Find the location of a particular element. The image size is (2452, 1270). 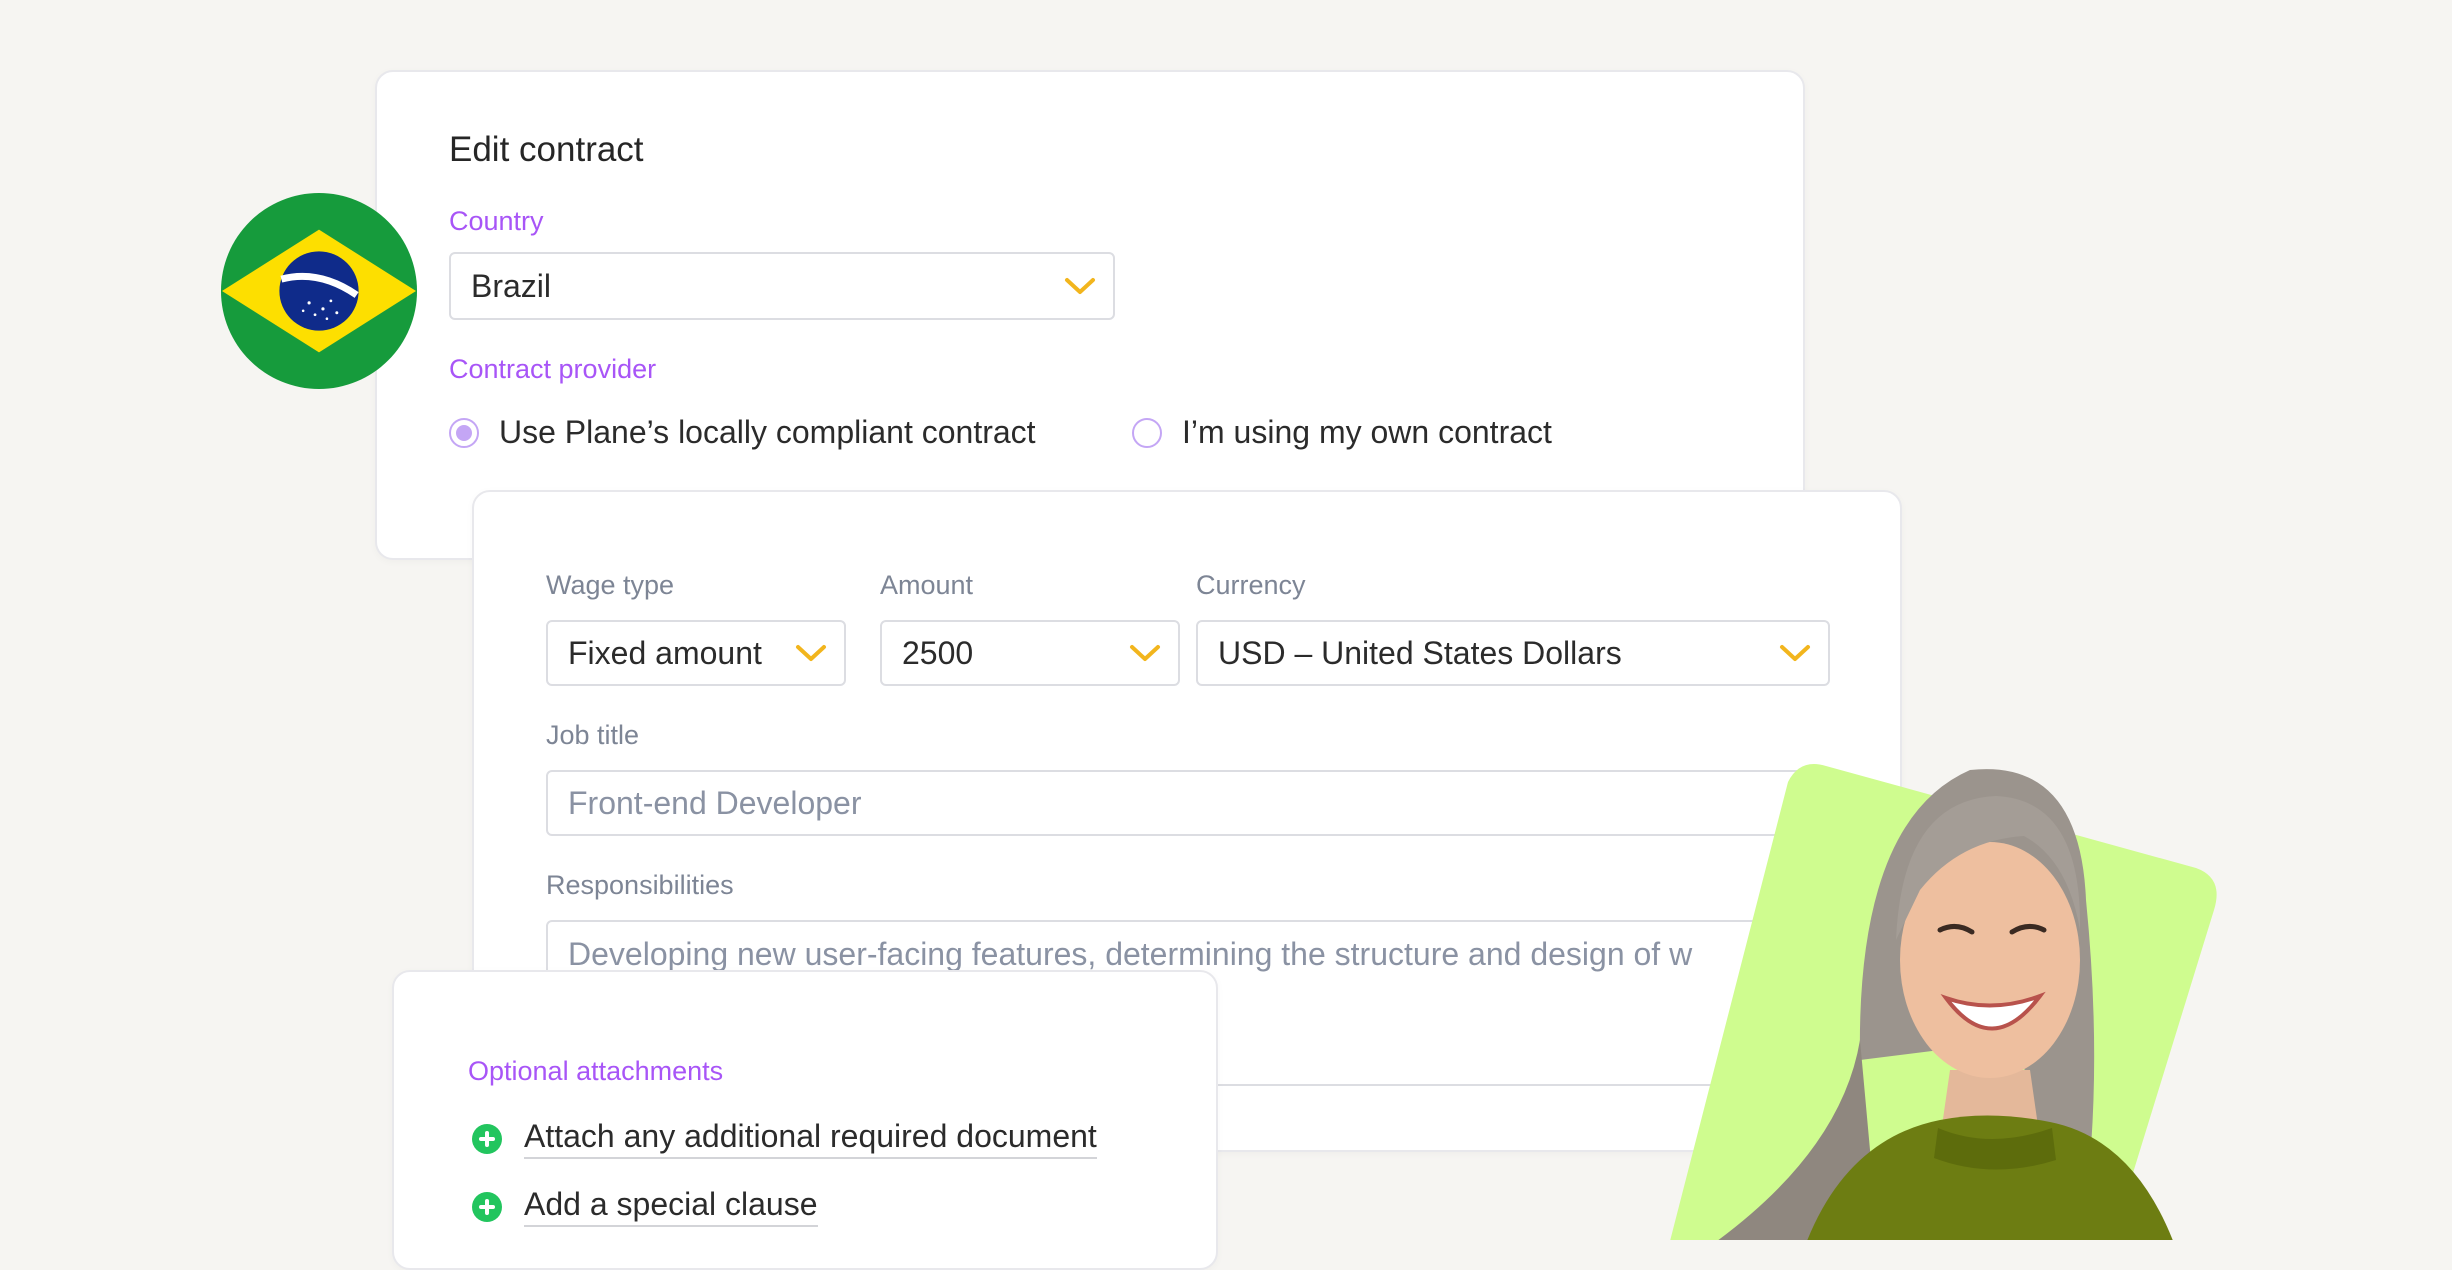

smiling-woman-photo is located at coordinates (1943, 1002).